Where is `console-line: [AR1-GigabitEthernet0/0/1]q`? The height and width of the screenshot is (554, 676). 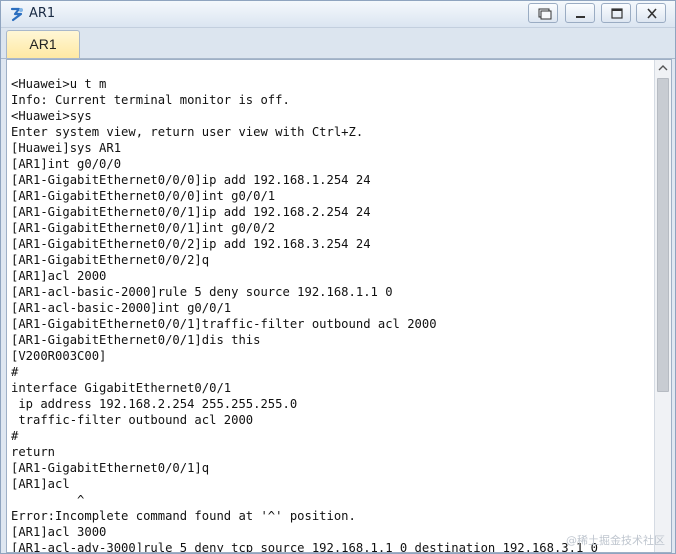
console-line: [AR1-GigabitEthernet0/0/1]q is located at coordinates (110, 468).